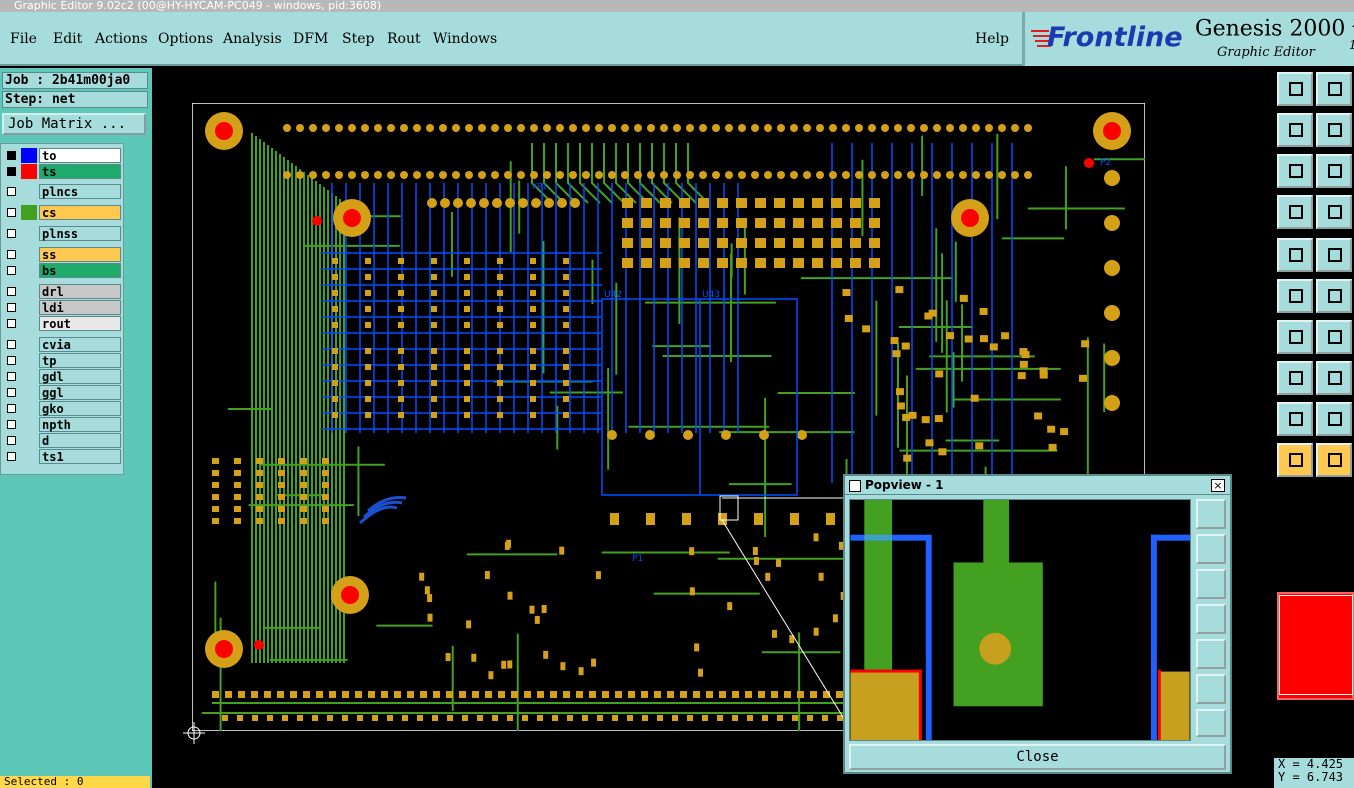  Describe the element at coordinates (1334, 460) in the screenshot. I see `select-active-icon` at that location.